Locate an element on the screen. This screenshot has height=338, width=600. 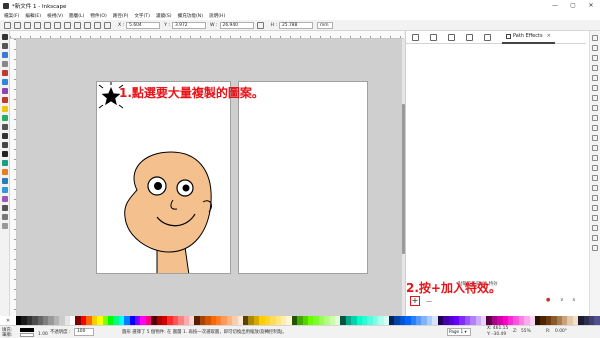
menu-help: 說明(H) is located at coordinates (217, 16).